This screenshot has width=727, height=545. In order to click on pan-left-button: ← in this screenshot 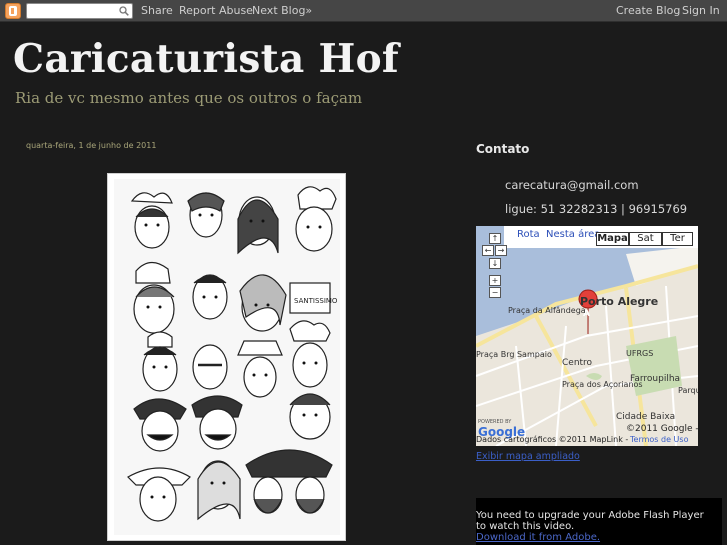, I will do `click(488, 250)`.